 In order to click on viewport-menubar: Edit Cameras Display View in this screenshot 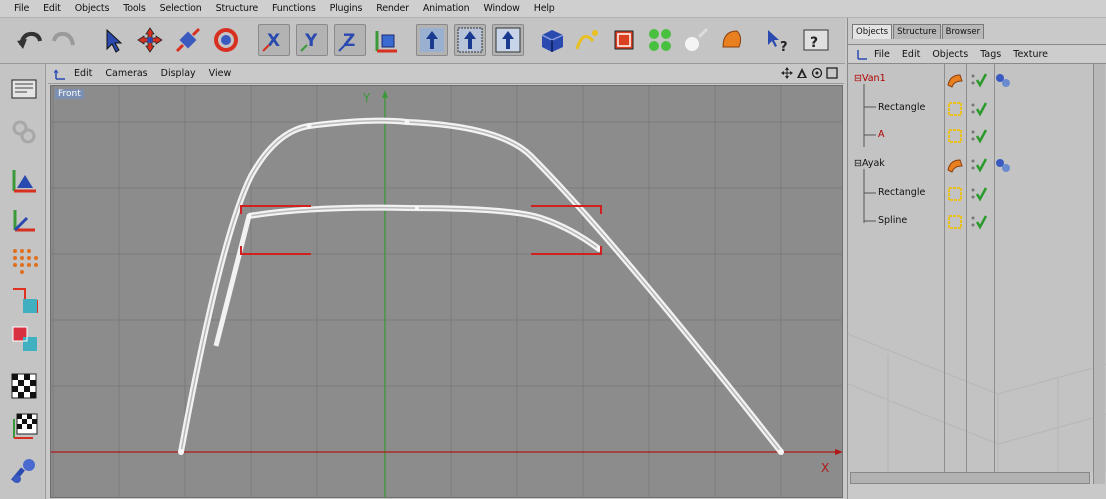, I will do `click(446, 74)`.